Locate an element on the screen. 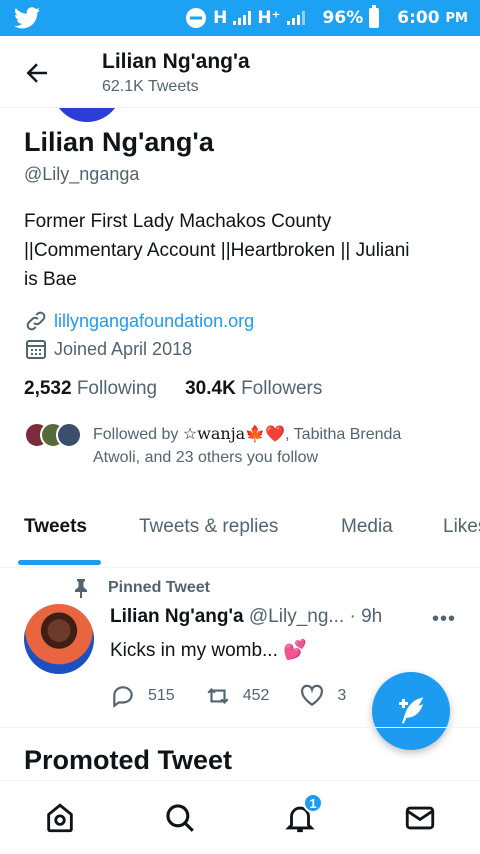 The height and width of the screenshot is (854, 480). link-icon is located at coordinates (36, 321).